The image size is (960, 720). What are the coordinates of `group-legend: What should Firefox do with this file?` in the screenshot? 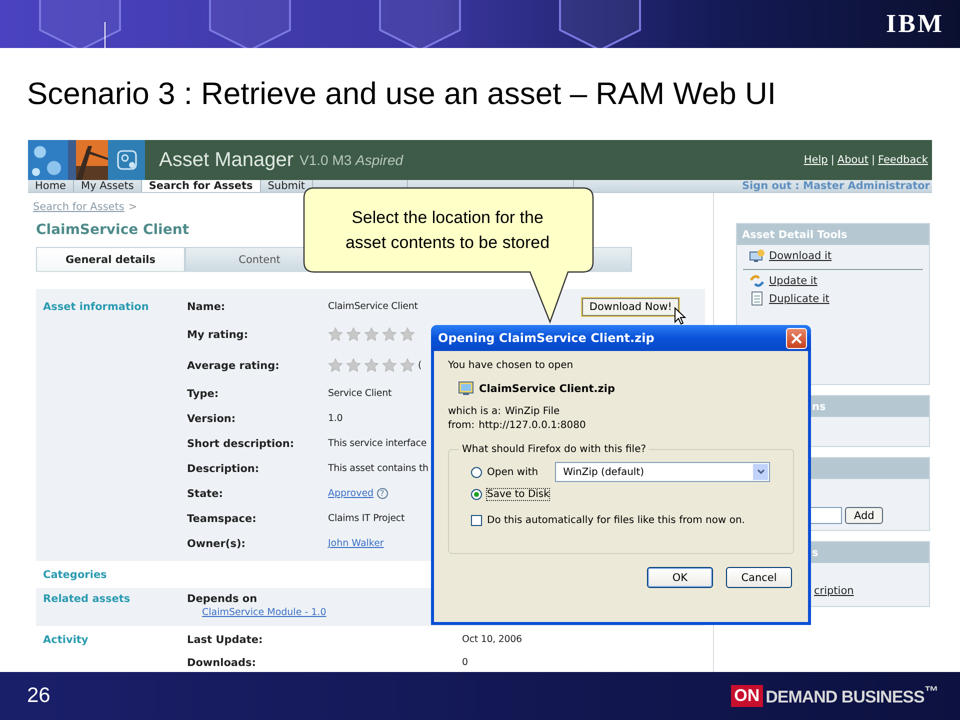 It's located at (554, 449).